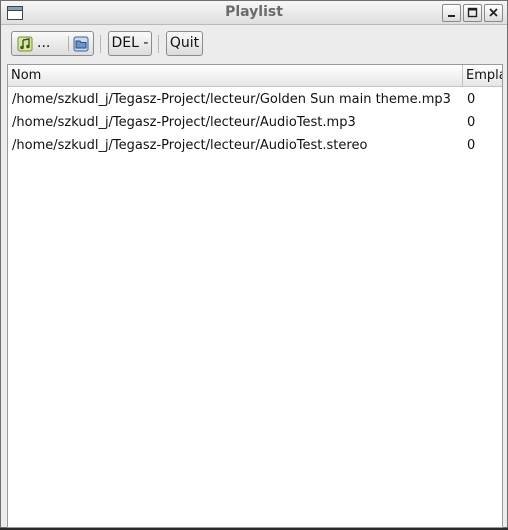  Describe the element at coordinates (68, 43) in the screenshot. I see `button-divider` at that location.